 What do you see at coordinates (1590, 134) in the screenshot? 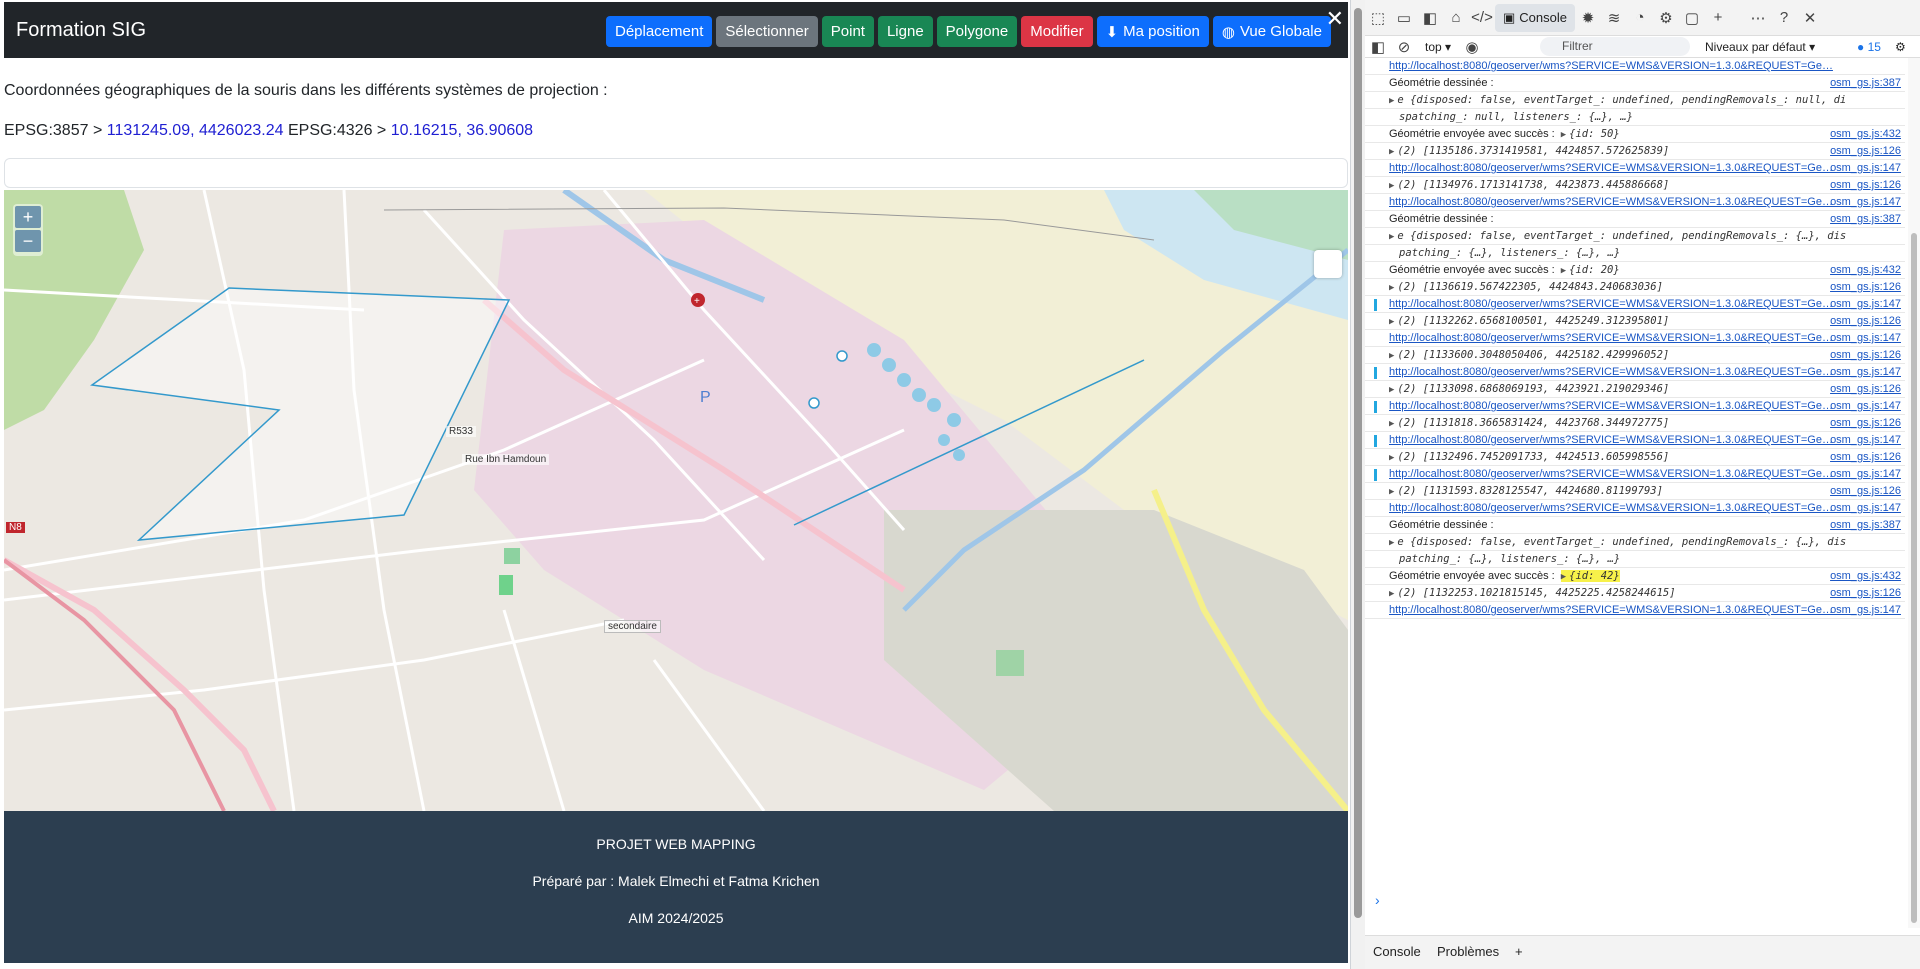
I see `console-log-object: ▶ {id: 50}` at bounding box center [1590, 134].